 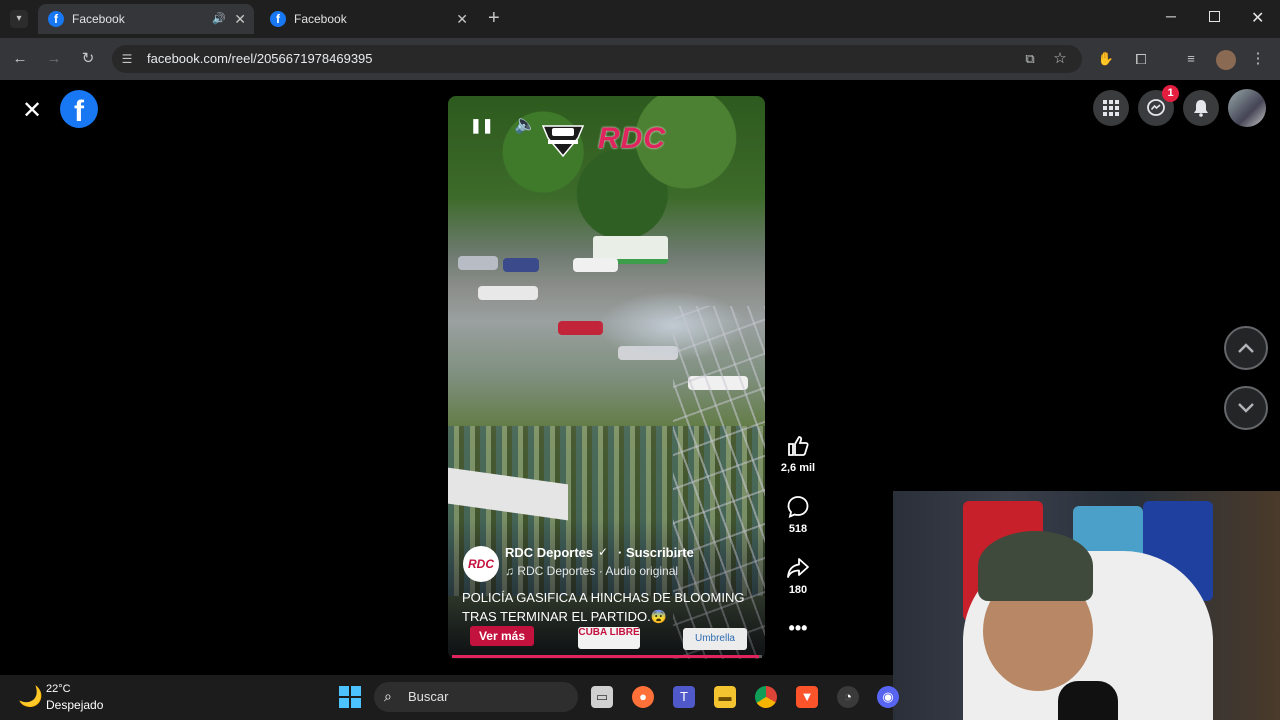 What do you see at coordinates (807, 697) in the screenshot?
I see `brave-icon: ▼` at bounding box center [807, 697].